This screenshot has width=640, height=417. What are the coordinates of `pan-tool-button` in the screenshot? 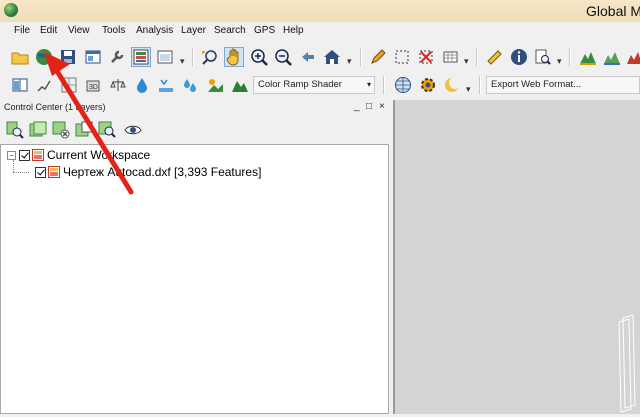 It's located at (234, 57).